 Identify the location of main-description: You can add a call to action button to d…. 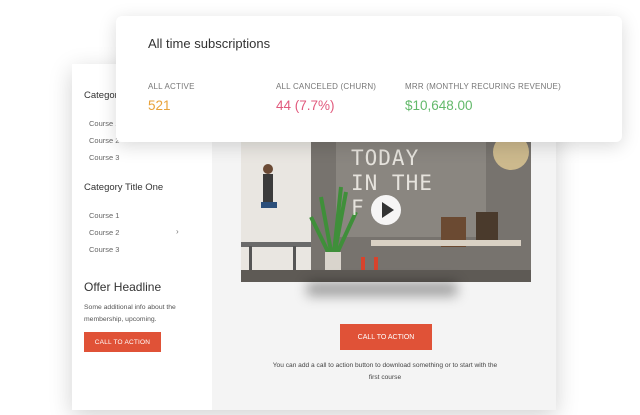
(385, 371).